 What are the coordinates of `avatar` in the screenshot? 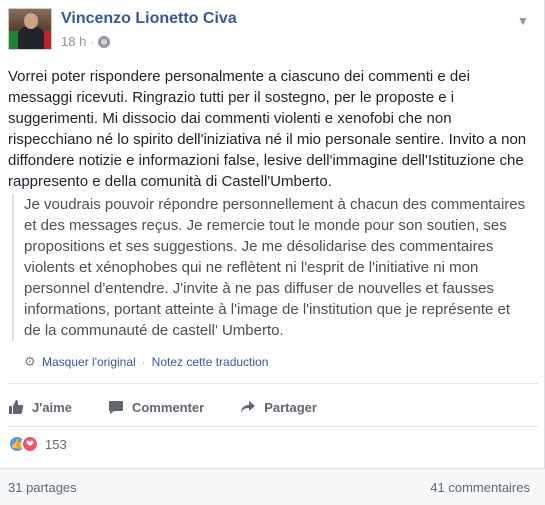 It's located at (30, 29).